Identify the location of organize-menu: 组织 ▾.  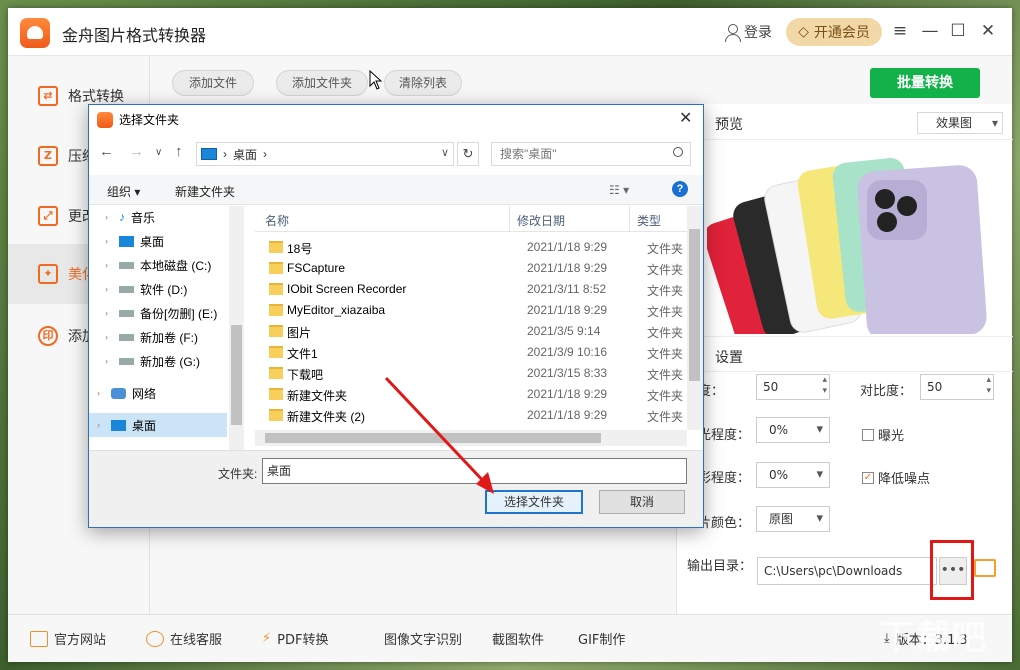
(123, 191).